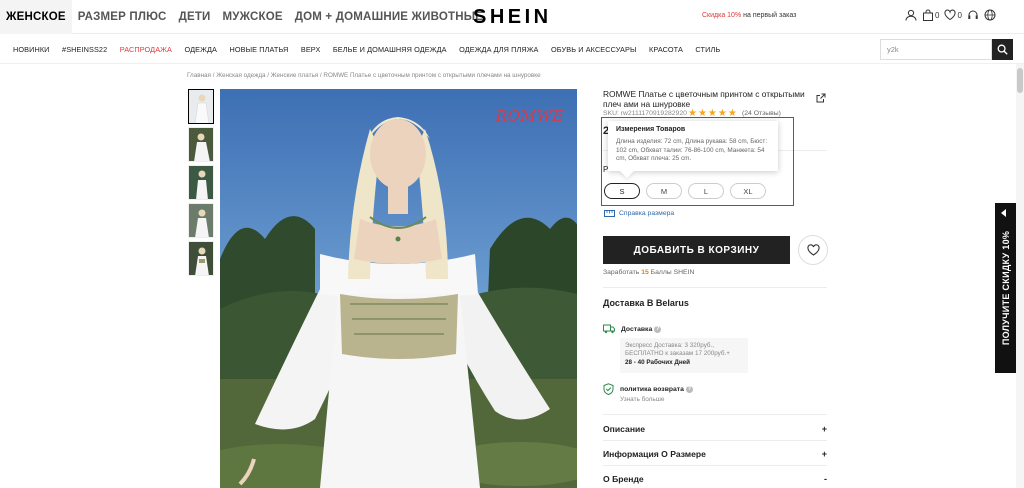  What do you see at coordinates (937, 15) in the screenshot?
I see `bag-count: 0` at bounding box center [937, 15].